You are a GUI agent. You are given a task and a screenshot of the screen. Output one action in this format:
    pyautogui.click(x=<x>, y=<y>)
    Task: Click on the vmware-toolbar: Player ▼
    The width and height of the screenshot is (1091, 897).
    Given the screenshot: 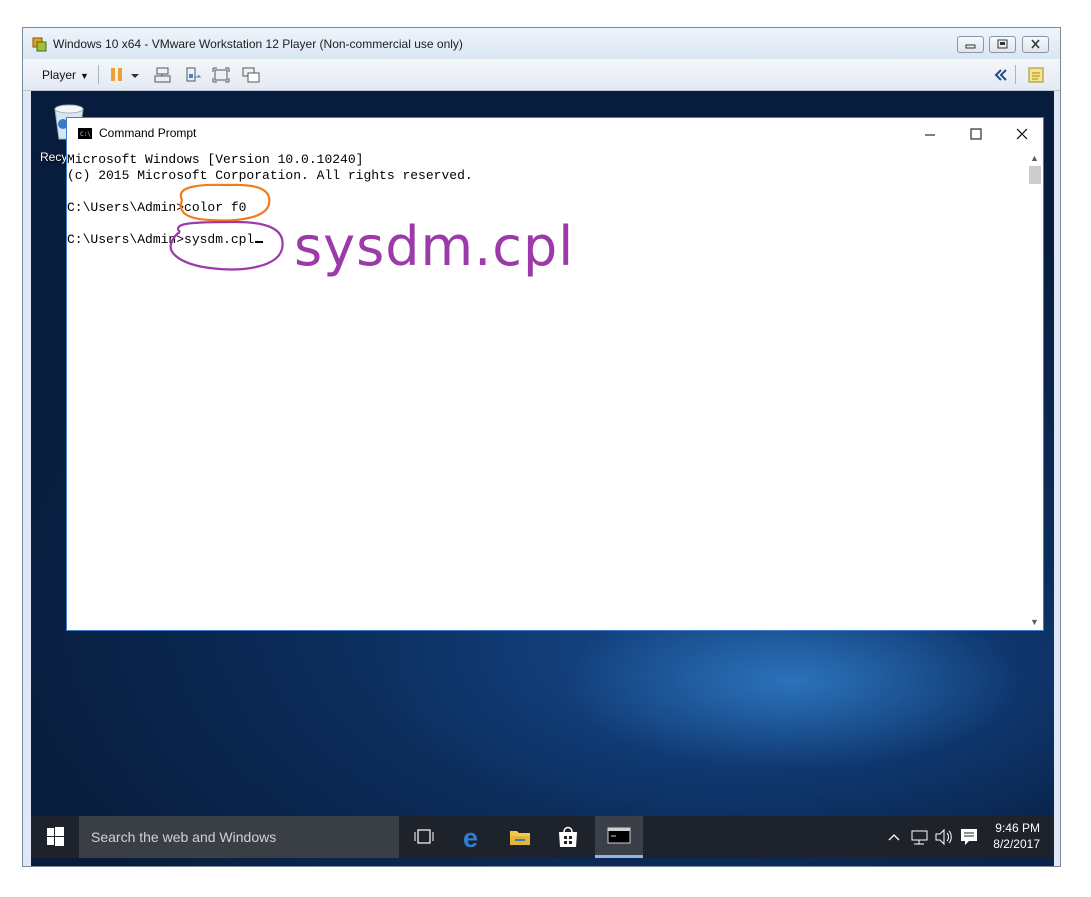 What is the action you would take?
    pyautogui.click(x=541, y=75)
    